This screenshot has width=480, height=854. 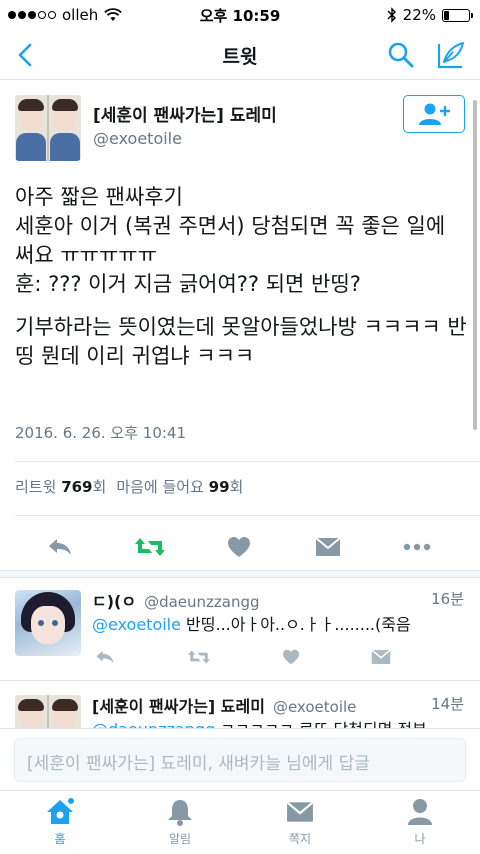 I want to click on reply-author-name: [세훈이 팬싸가는] 됴레미, so click(x=178, y=706).